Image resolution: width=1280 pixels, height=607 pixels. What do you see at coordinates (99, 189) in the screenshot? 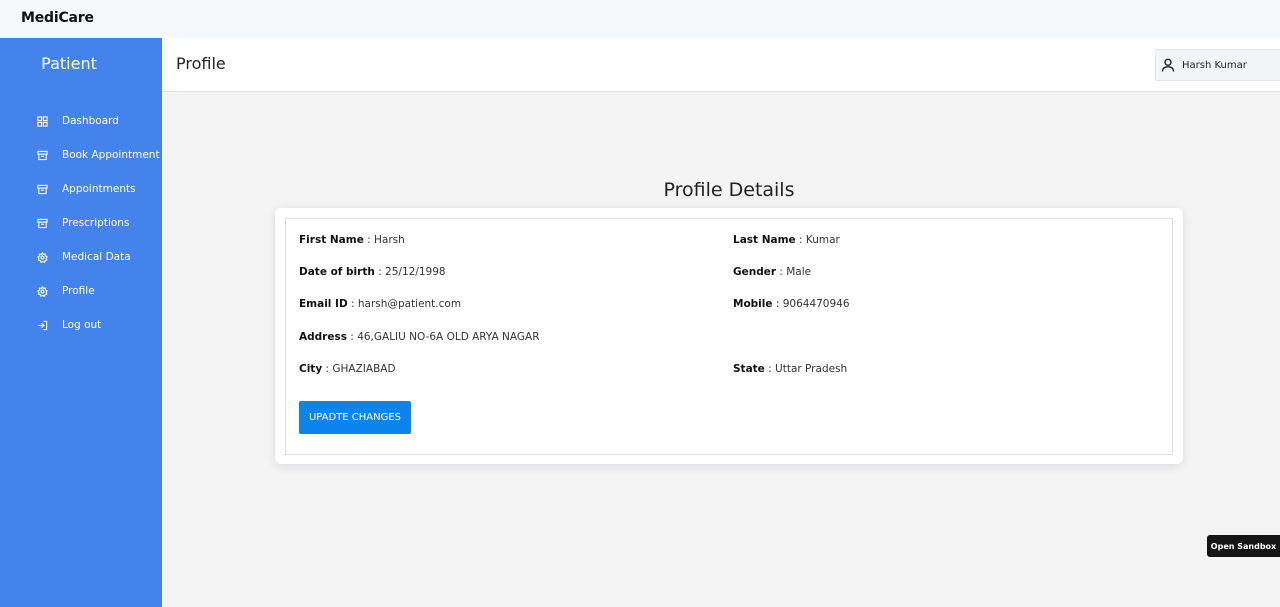
I see `sidebar-item-label: Appointments` at bounding box center [99, 189].